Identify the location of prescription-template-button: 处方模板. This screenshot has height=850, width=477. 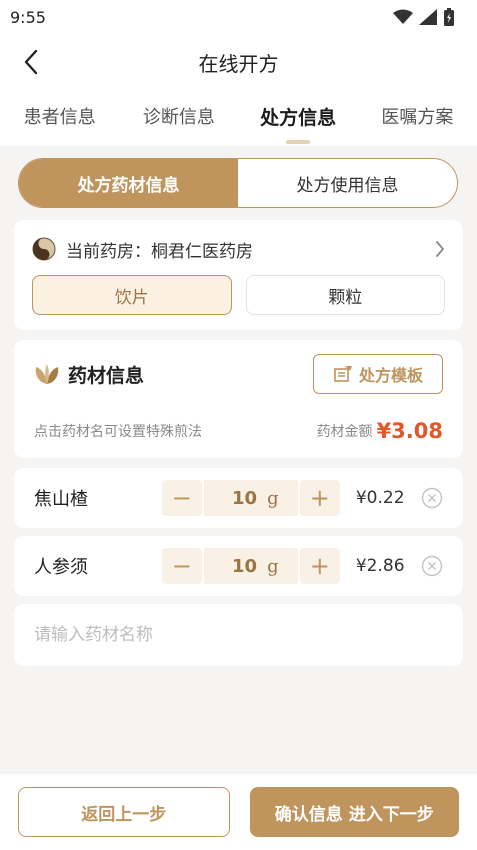
(378, 374).